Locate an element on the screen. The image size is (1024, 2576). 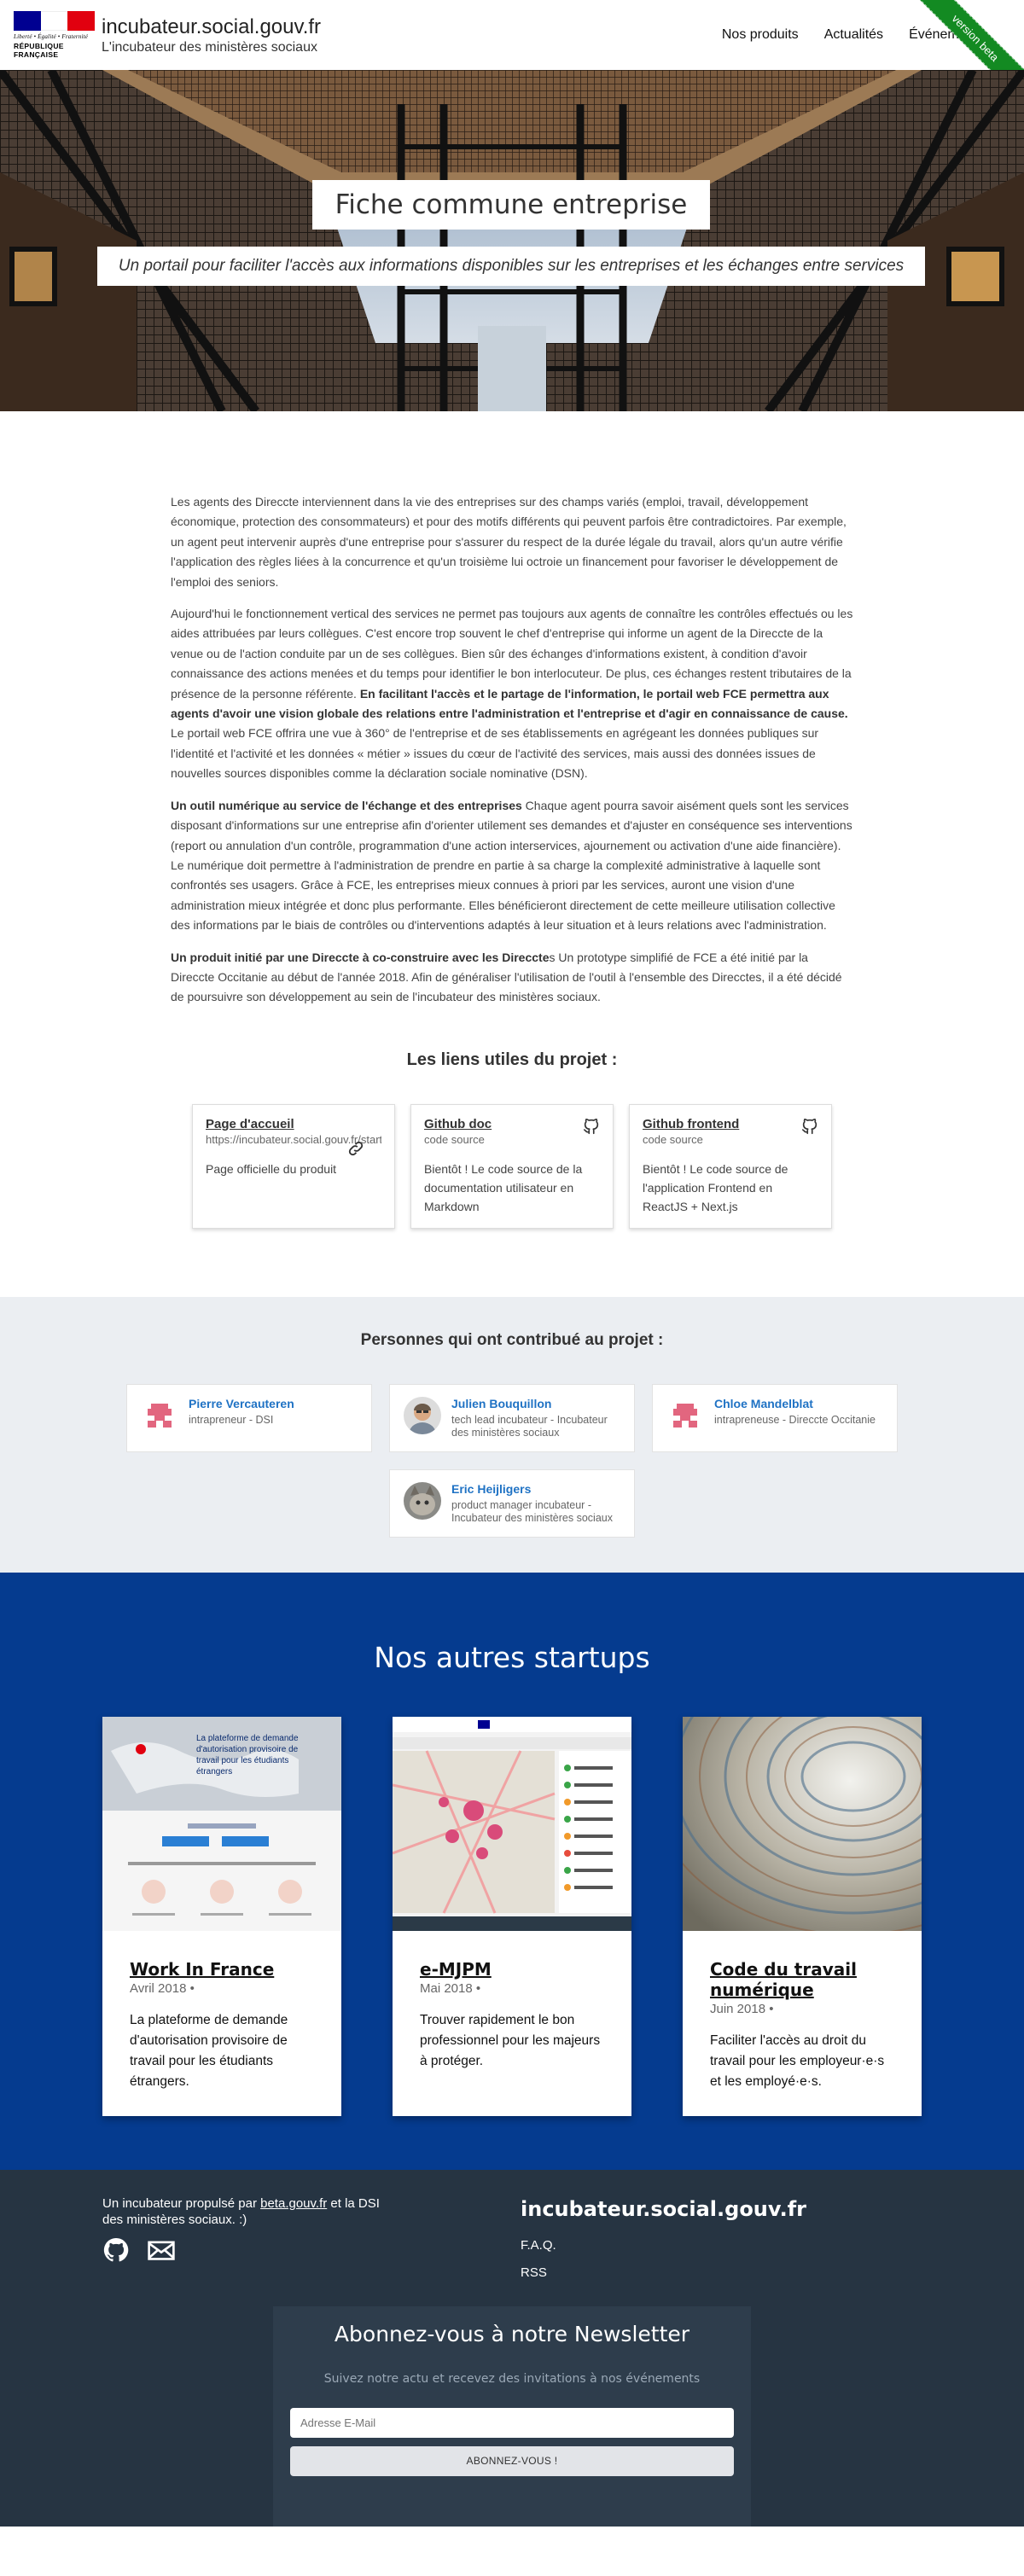
startup-date: Mai 2018 • is located at coordinates (451, 1988).